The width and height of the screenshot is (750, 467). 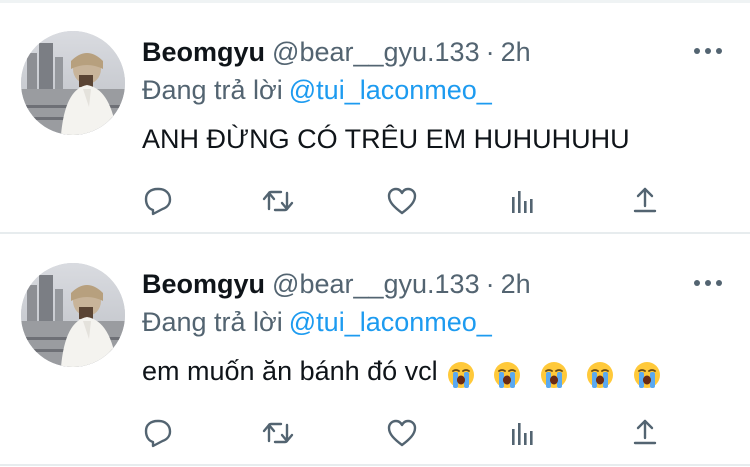 What do you see at coordinates (290, 371) in the screenshot?
I see `tweet-text-content: em muốn ăn bánh đó vcl` at bounding box center [290, 371].